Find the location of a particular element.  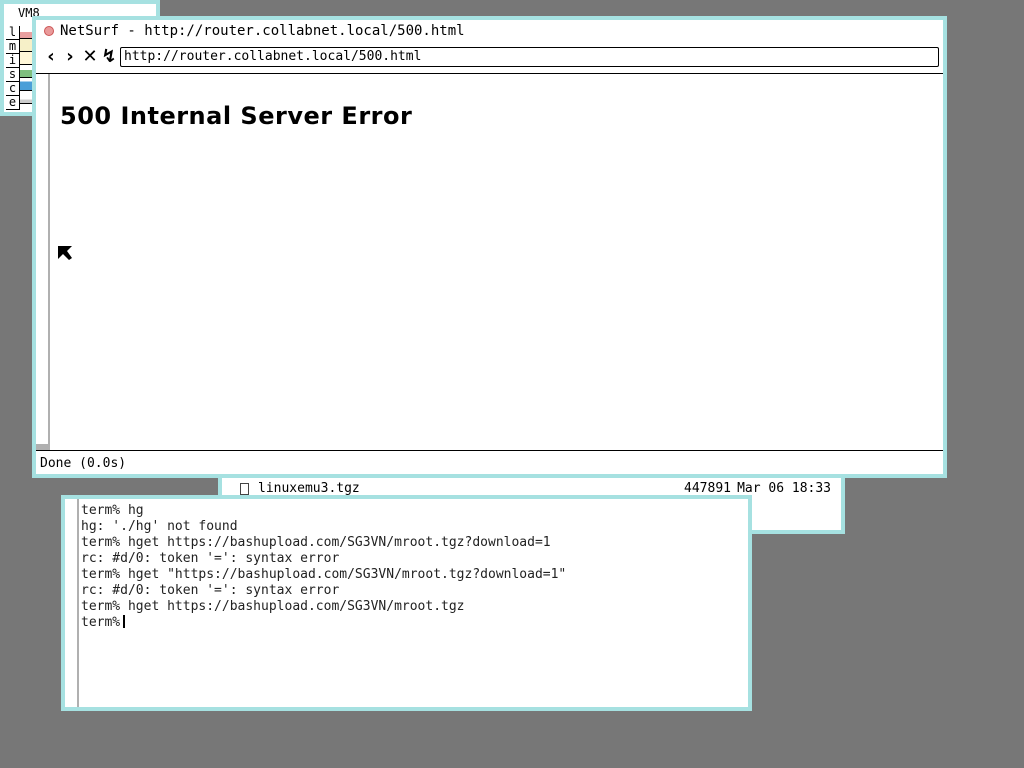

file-icon is located at coordinates (244, 489).